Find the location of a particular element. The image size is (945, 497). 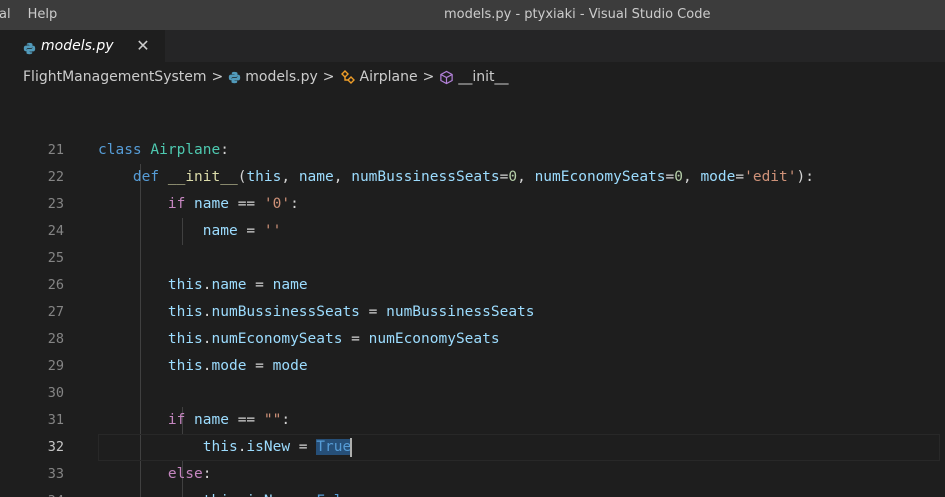

code-text: name = '' is located at coordinates (242, 231).